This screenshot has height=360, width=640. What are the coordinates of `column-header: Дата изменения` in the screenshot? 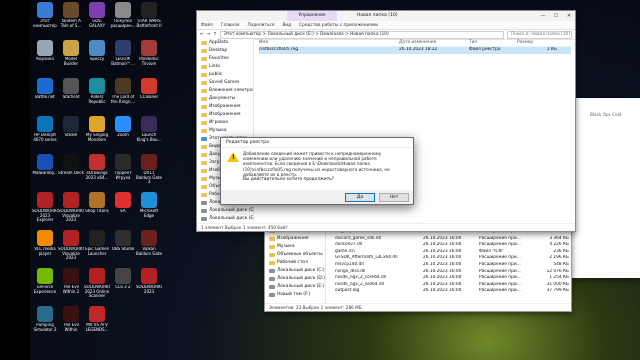 It's located at (434, 42).